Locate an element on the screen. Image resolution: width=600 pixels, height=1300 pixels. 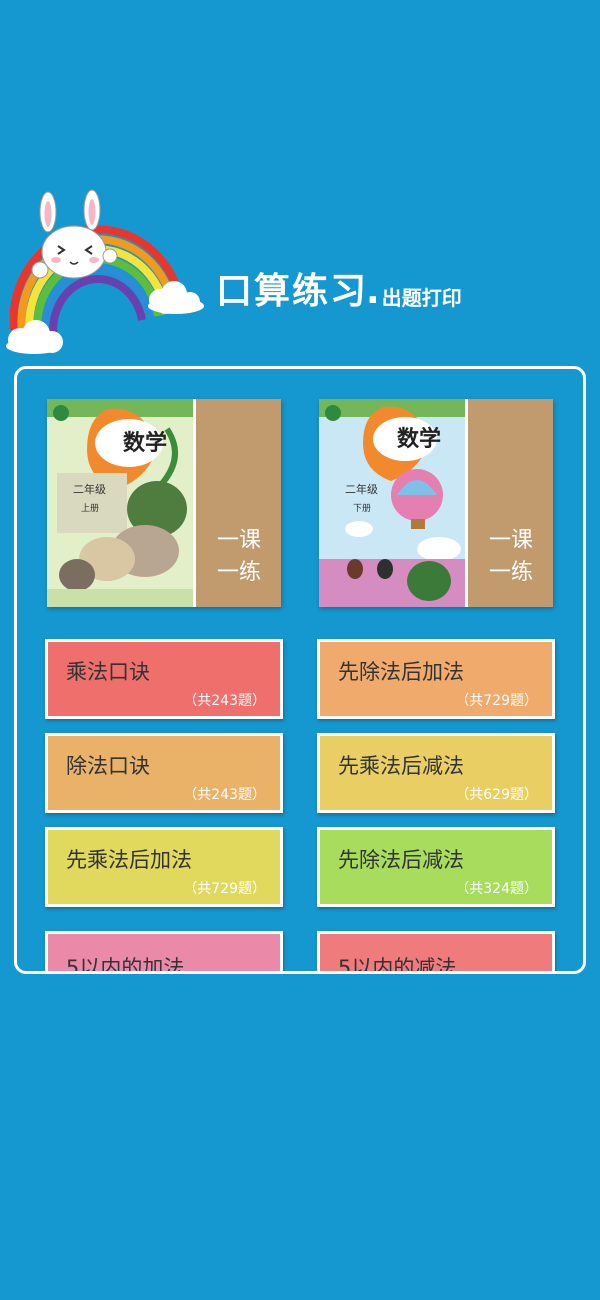
exercise-count: （共629题） is located at coordinates (496, 795).